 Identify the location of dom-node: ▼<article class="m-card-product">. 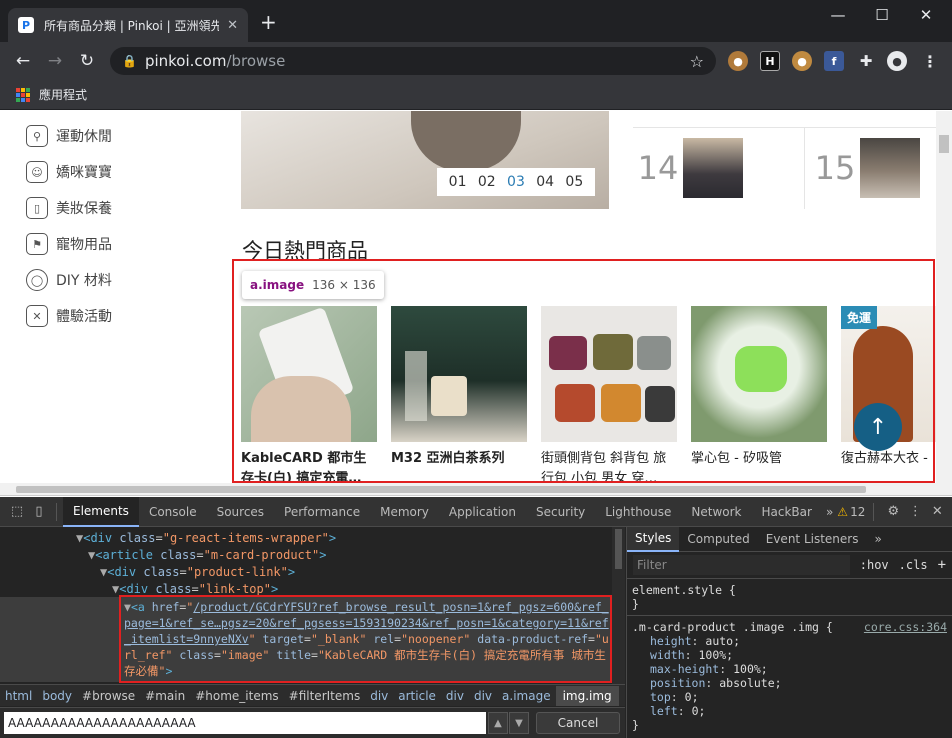
(207, 555).